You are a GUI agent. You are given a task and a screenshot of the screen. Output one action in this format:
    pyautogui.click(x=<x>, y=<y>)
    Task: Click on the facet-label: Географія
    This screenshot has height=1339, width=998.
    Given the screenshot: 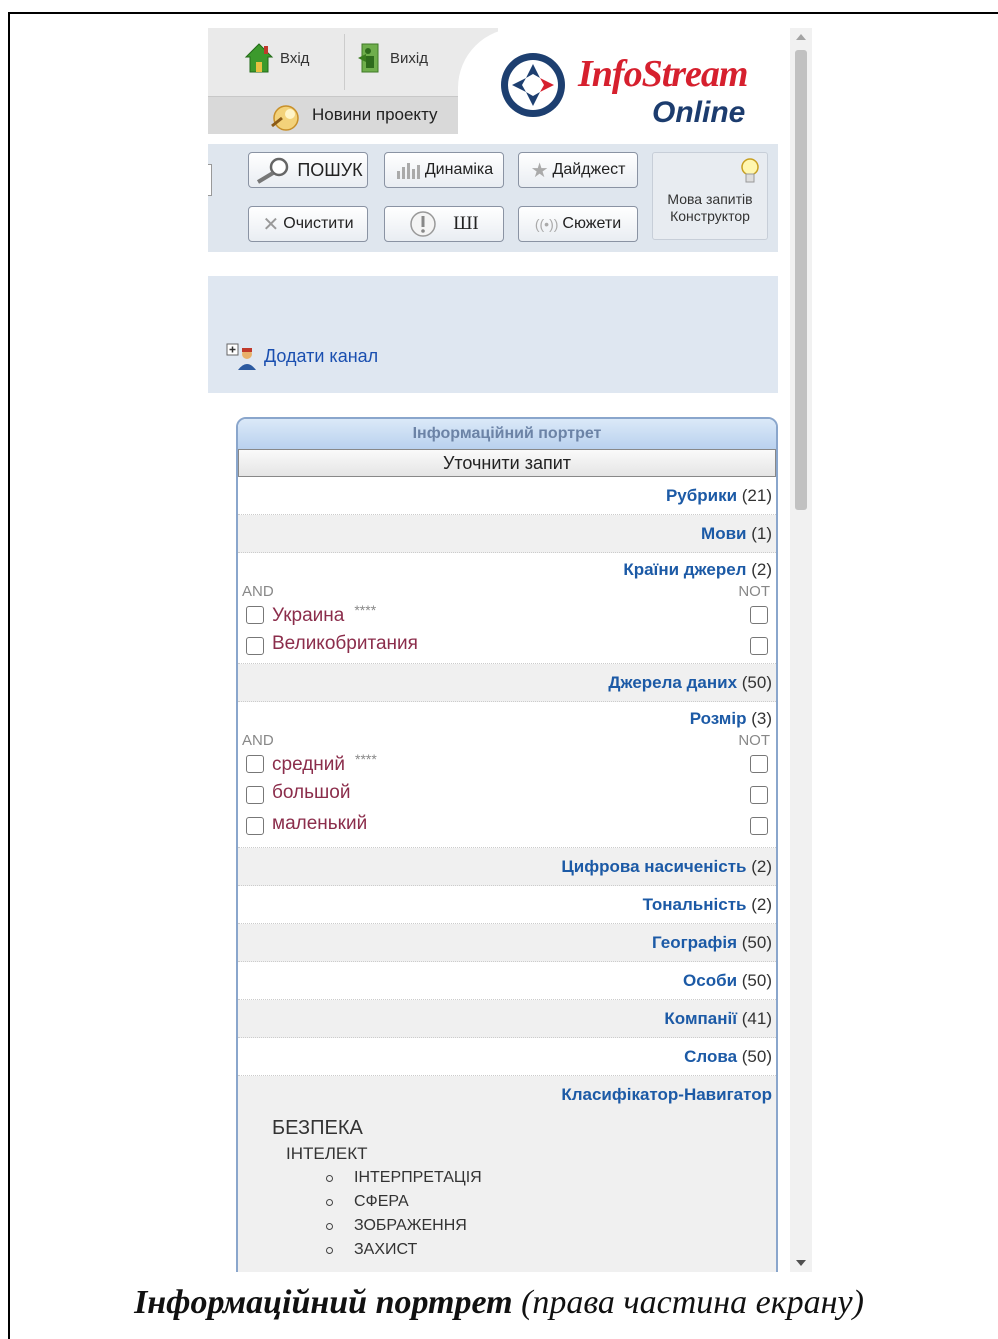 What is the action you would take?
    pyautogui.click(x=694, y=942)
    